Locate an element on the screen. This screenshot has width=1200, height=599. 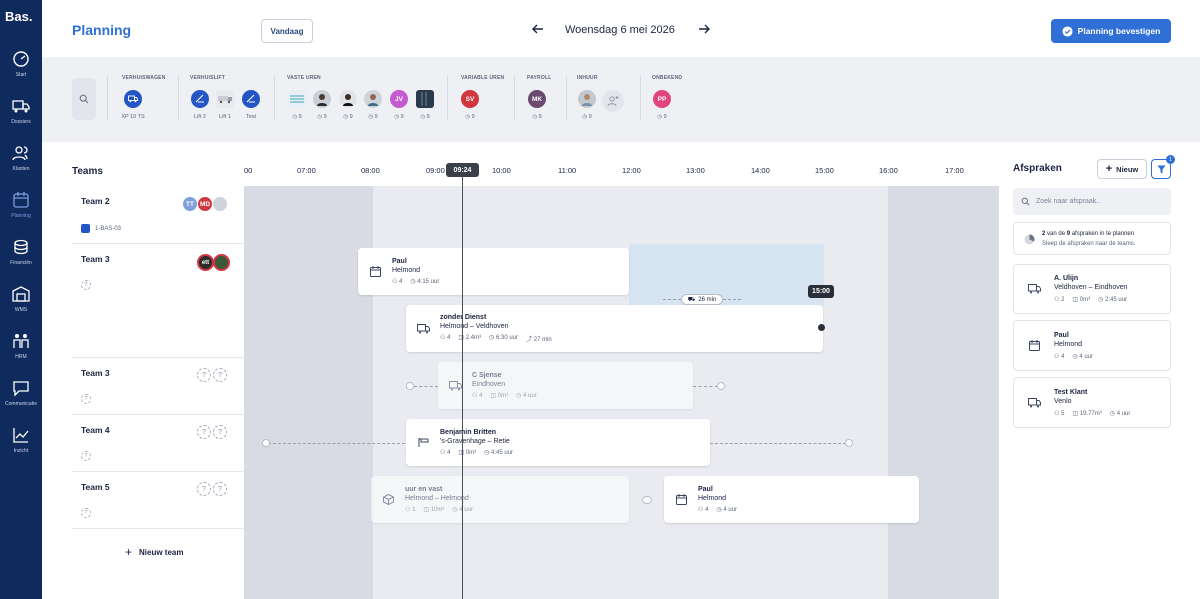
resource-employee: SV ◷ 9 is located at coordinates (470, 105).